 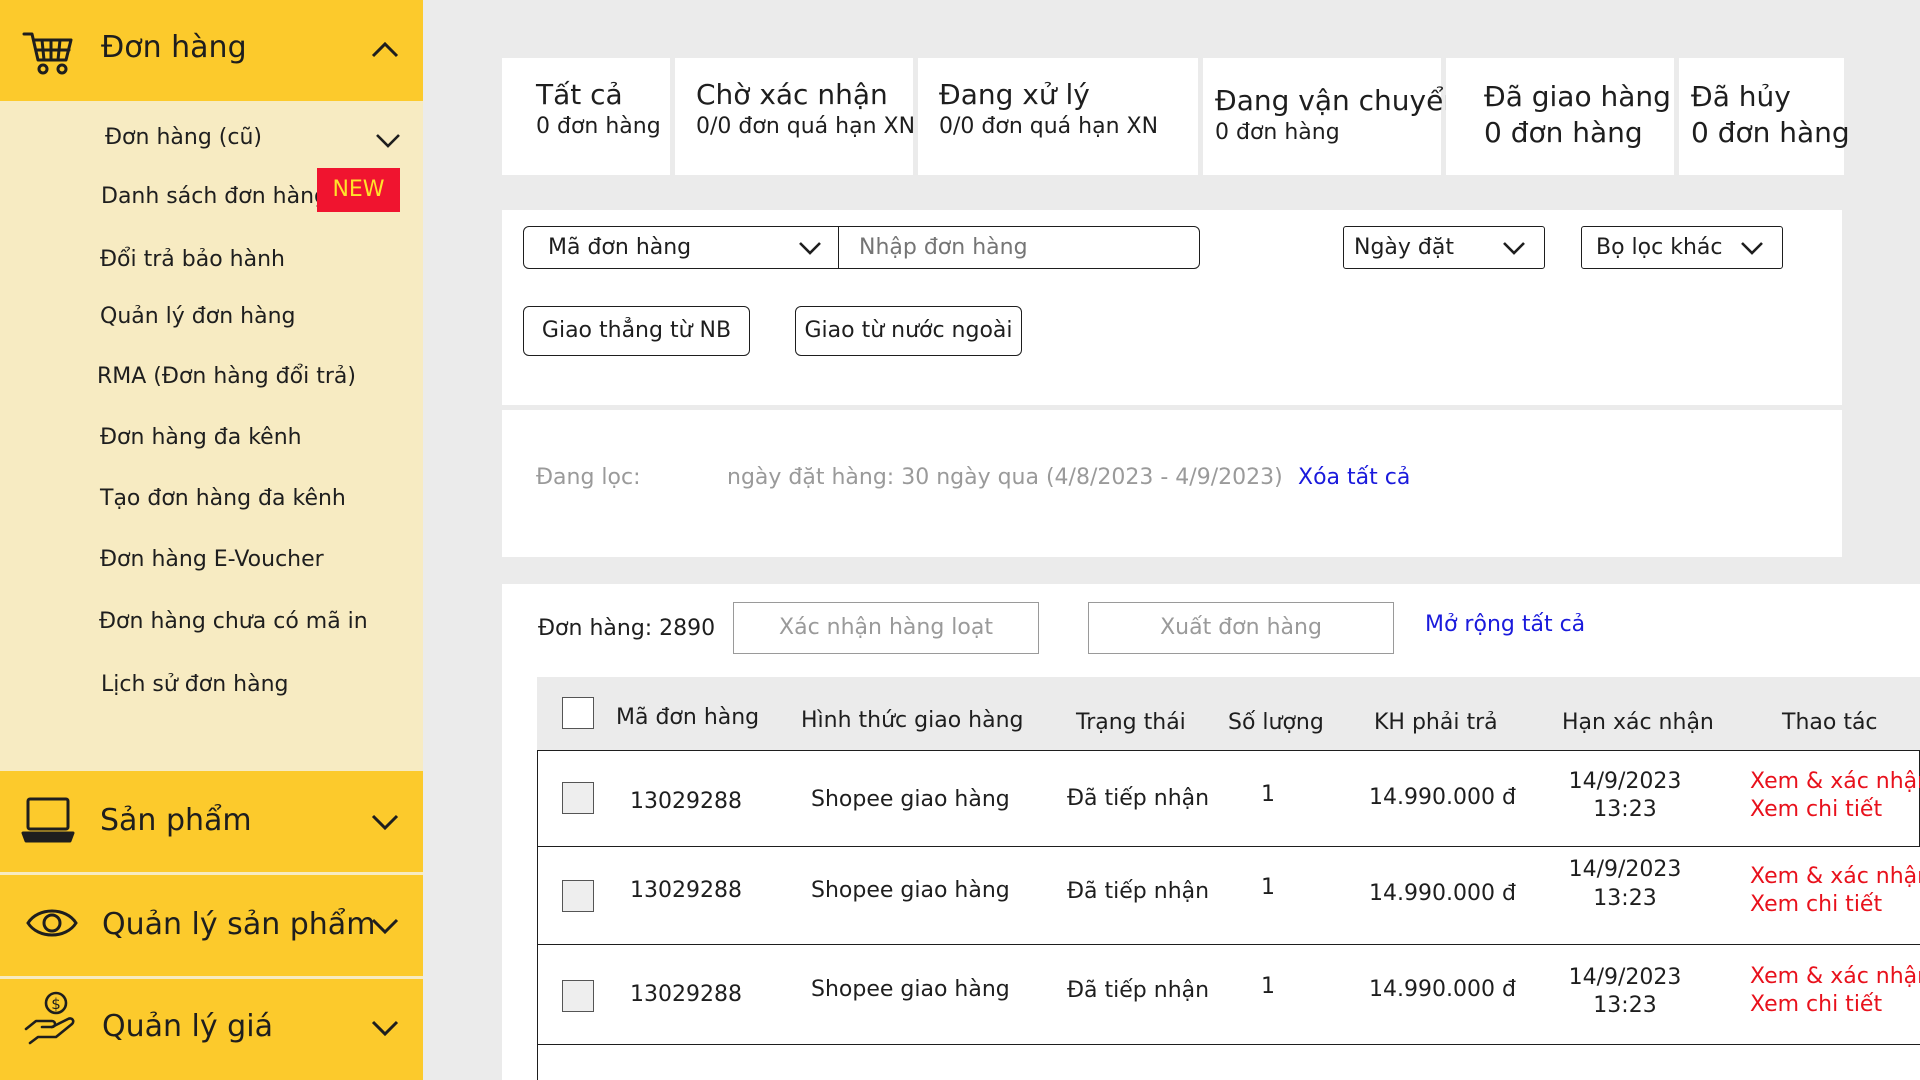 I want to click on date-filter-select: Ngày đặt, so click(x=1444, y=247).